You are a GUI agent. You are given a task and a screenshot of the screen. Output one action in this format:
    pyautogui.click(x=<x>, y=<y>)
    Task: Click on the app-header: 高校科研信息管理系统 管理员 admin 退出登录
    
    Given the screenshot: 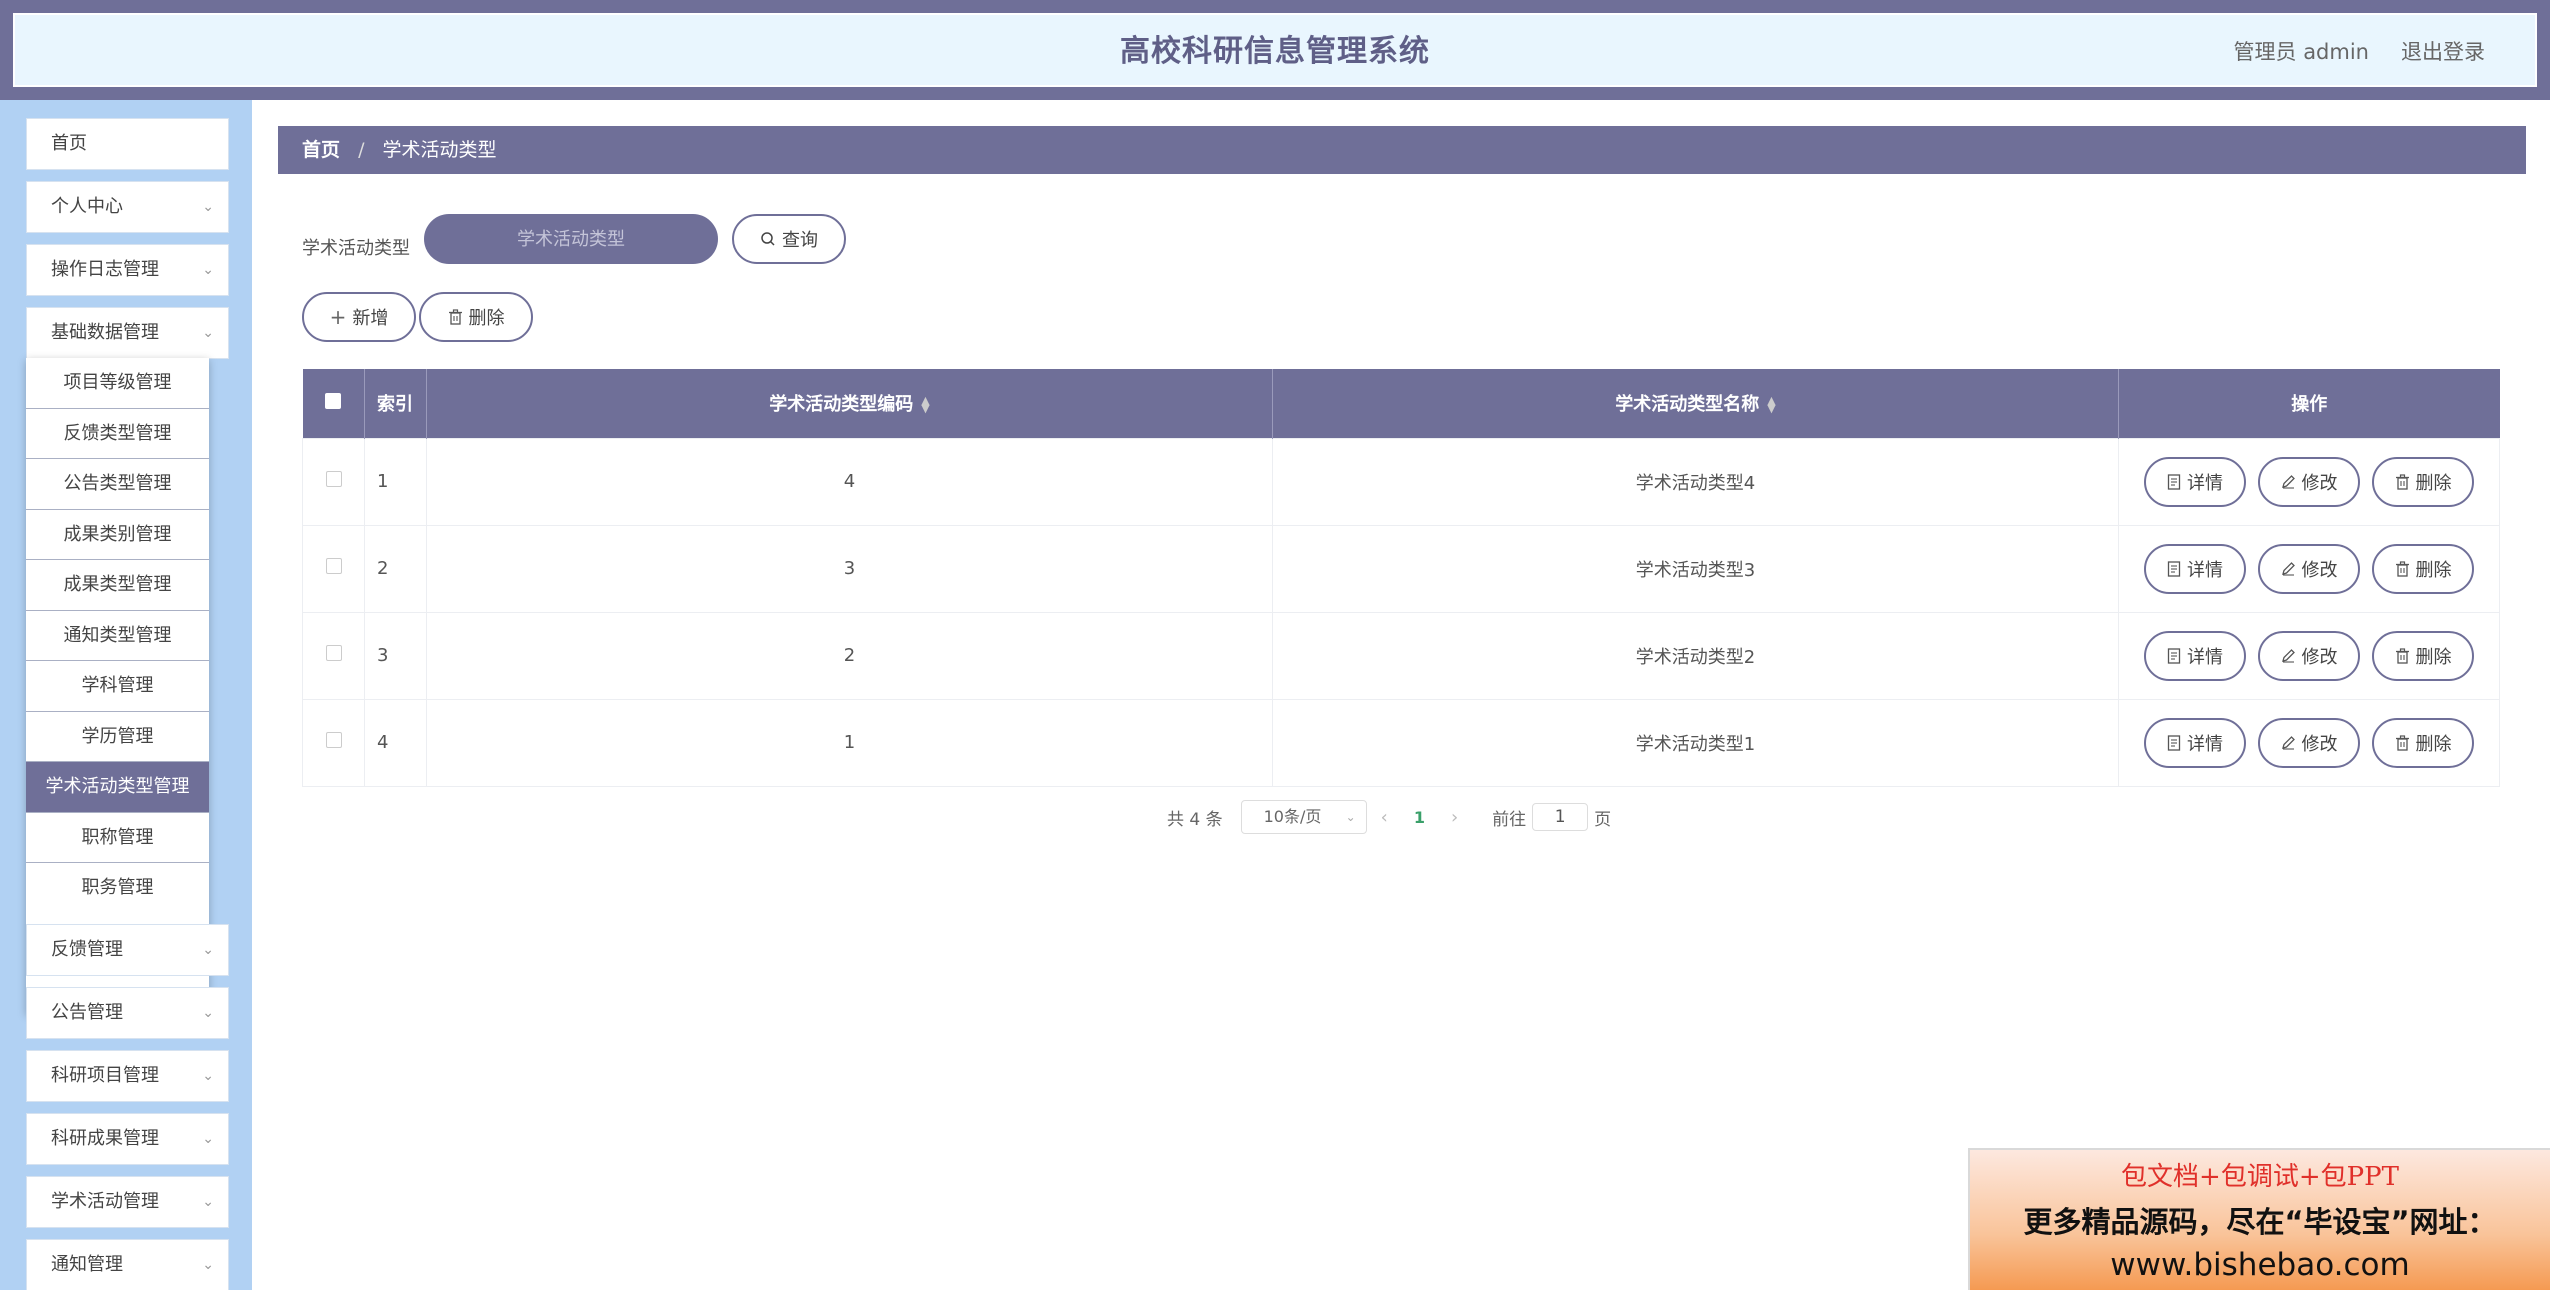 What is the action you would take?
    pyautogui.click(x=1275, y=50)
    